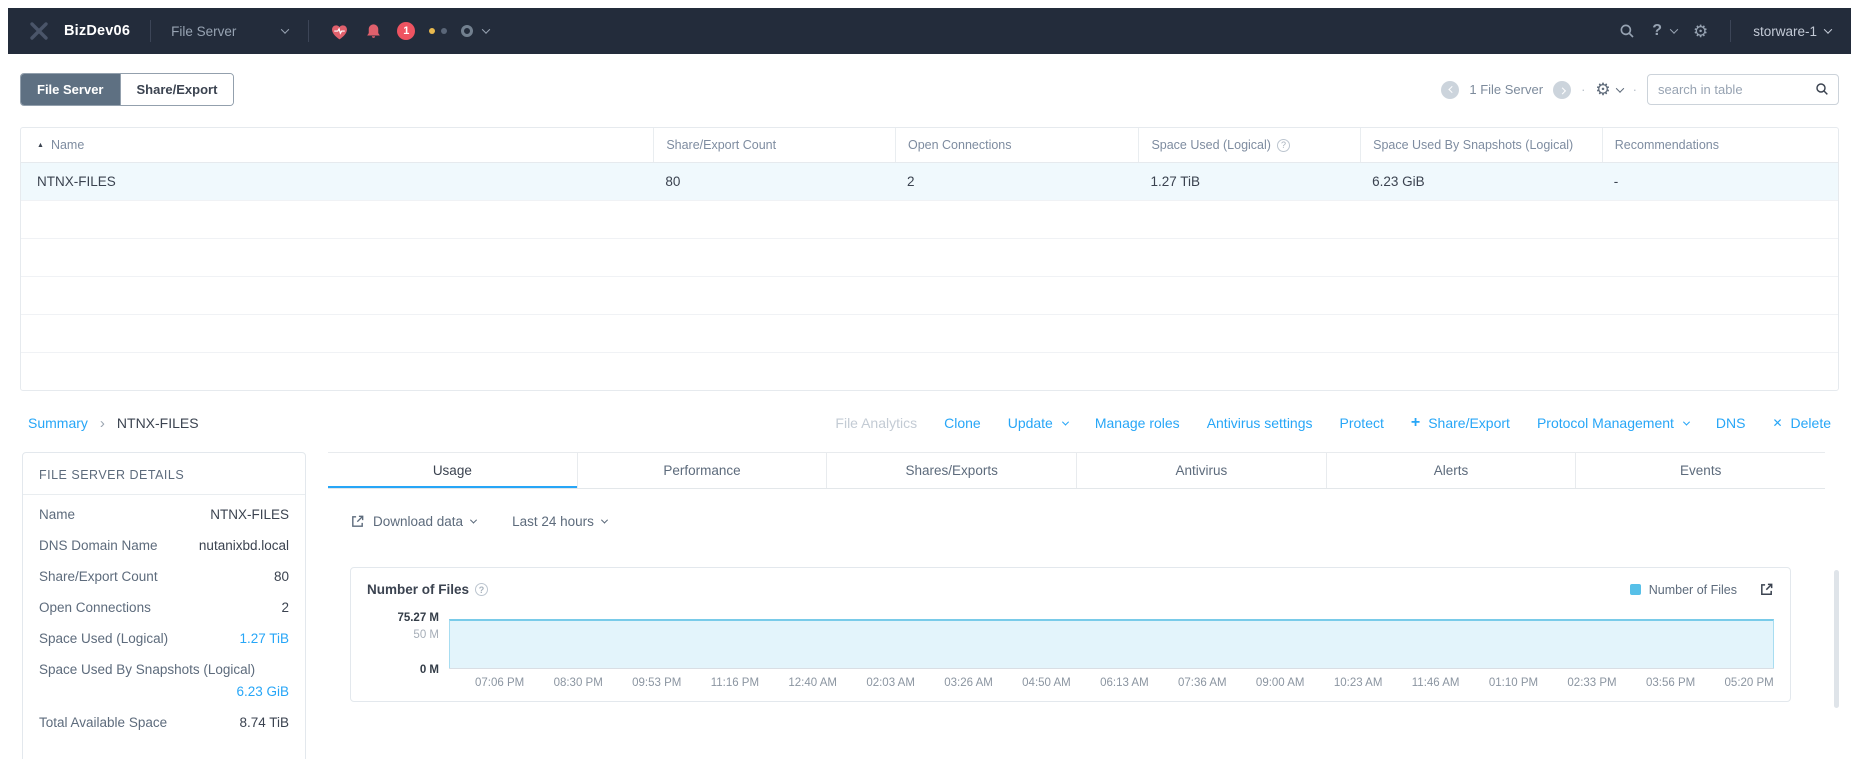 The height and width of the screenshot is (759, 1859). What do you see at coordinates (1562, 89) in the screenshot?
I see `page-next-button` at bounding box center [1562, 89].